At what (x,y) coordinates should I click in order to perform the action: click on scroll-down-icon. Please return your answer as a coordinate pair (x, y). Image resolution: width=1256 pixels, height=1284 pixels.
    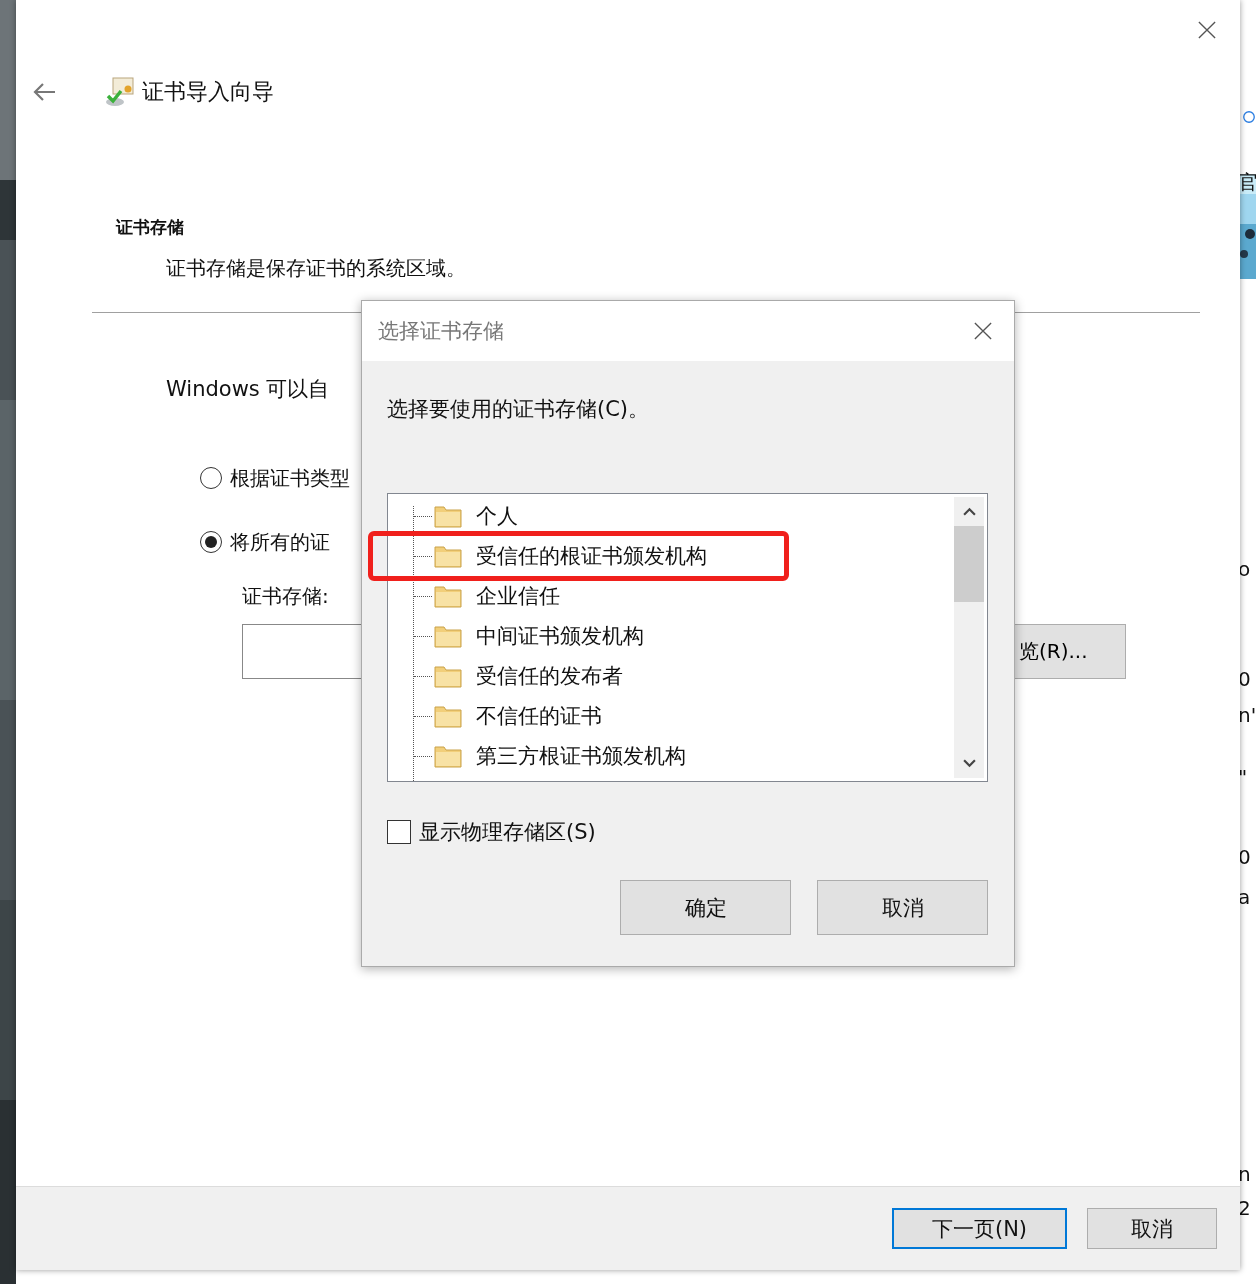
    Looking at the image, I should click on (969, 763).